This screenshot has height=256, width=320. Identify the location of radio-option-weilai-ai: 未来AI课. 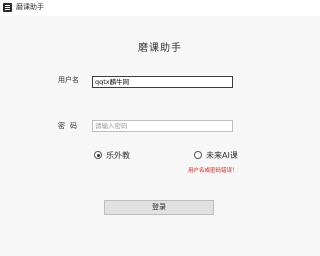
(216, 155).